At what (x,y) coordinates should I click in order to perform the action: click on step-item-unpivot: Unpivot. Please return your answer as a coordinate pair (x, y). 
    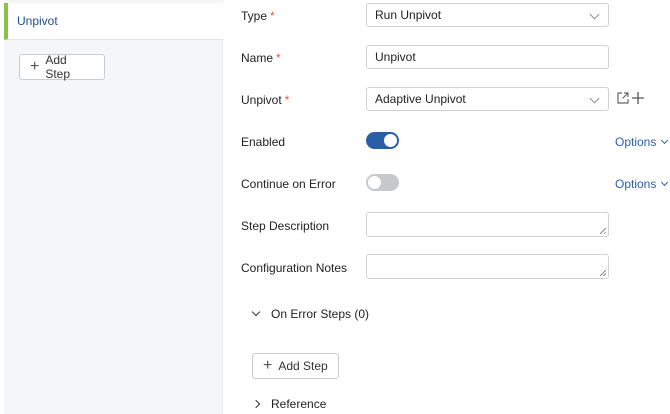
    Looking at the image, I should click on (113, 21).